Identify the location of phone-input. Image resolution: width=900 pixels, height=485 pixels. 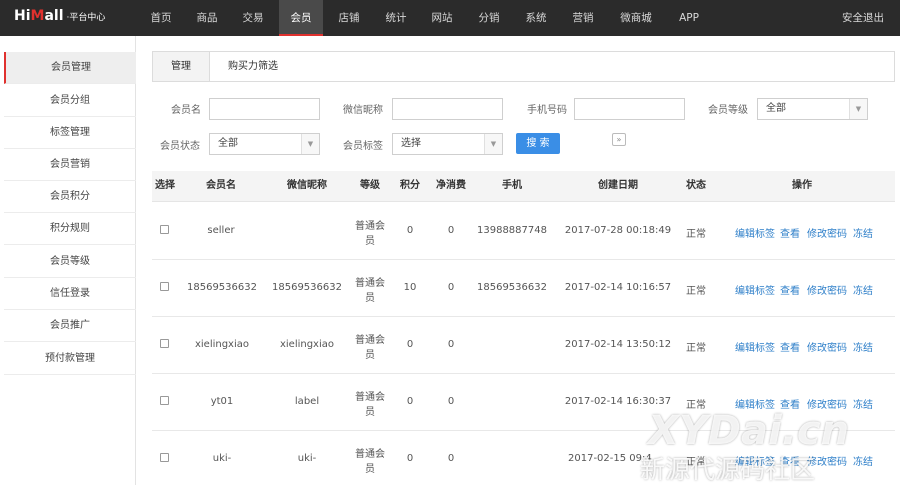
(629, 109).